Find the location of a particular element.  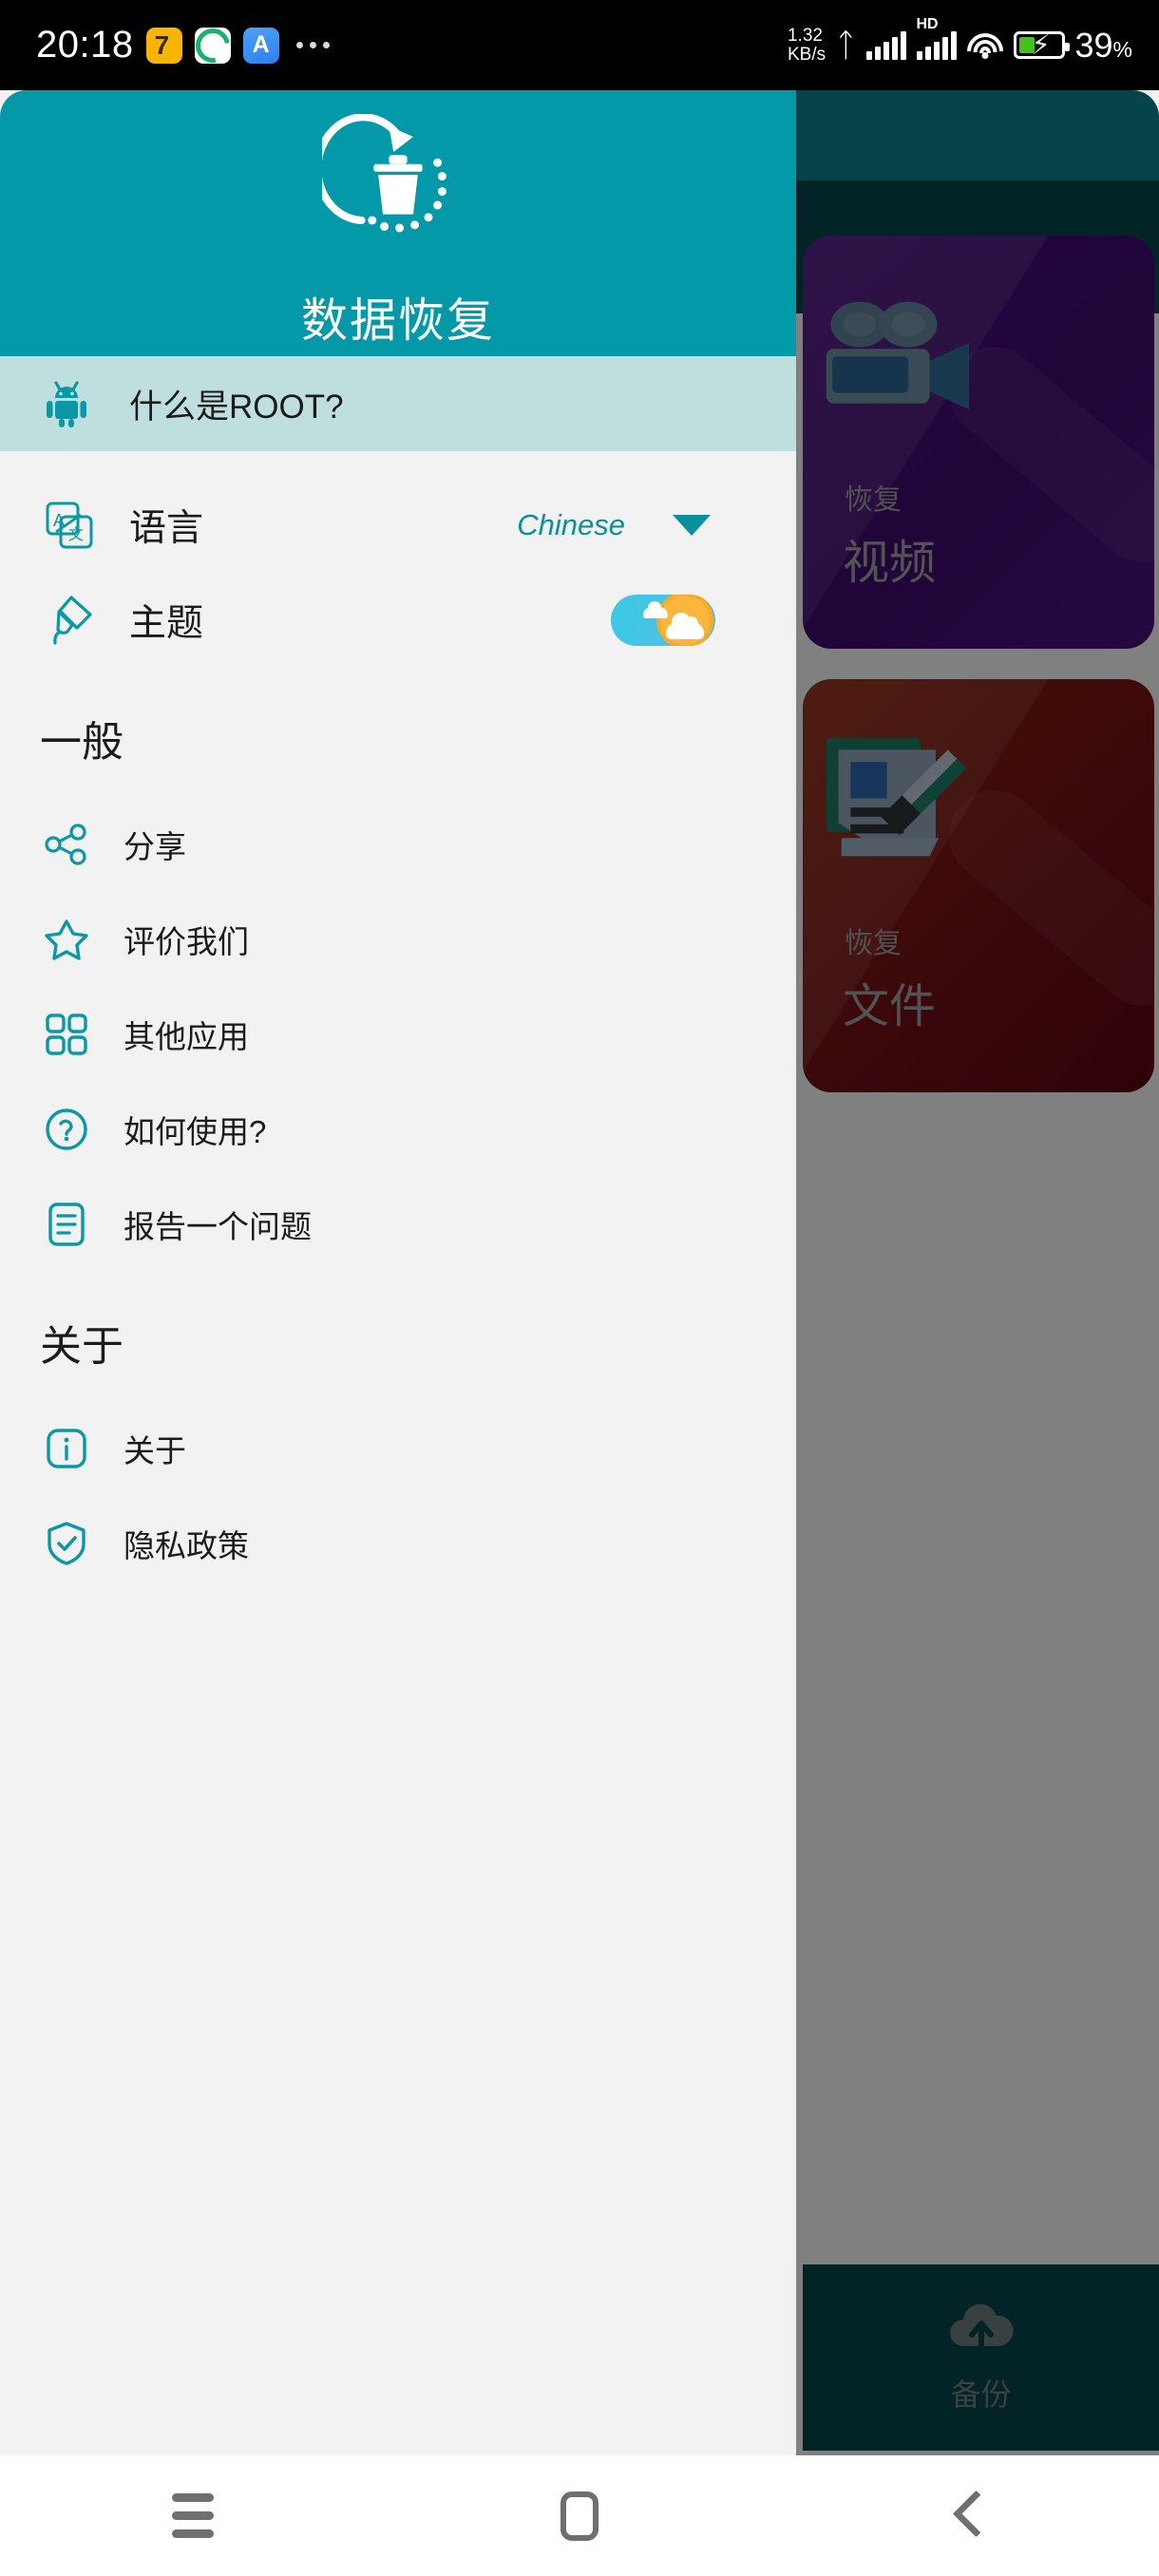

drawer-item-label: 语言 is located at coordinates (166, 528).